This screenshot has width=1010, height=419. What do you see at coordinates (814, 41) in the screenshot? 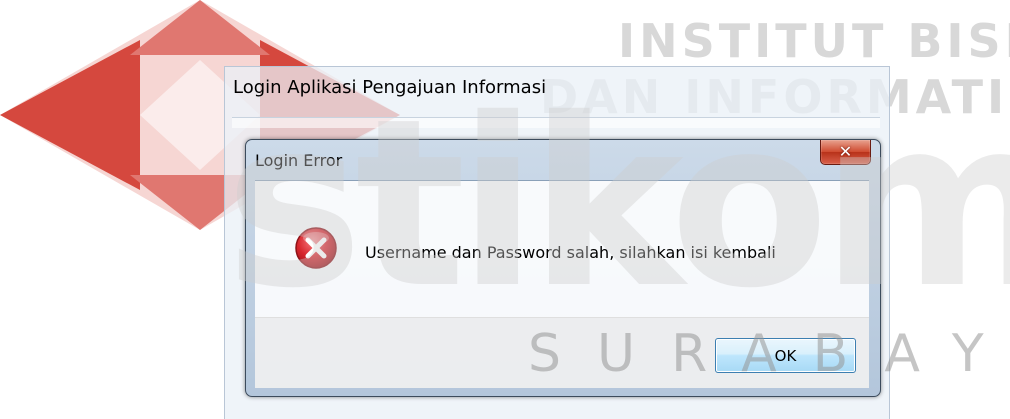
I see `watermark-institut-text: INSTITUT BISNIS` at bounding box center [814, 41].